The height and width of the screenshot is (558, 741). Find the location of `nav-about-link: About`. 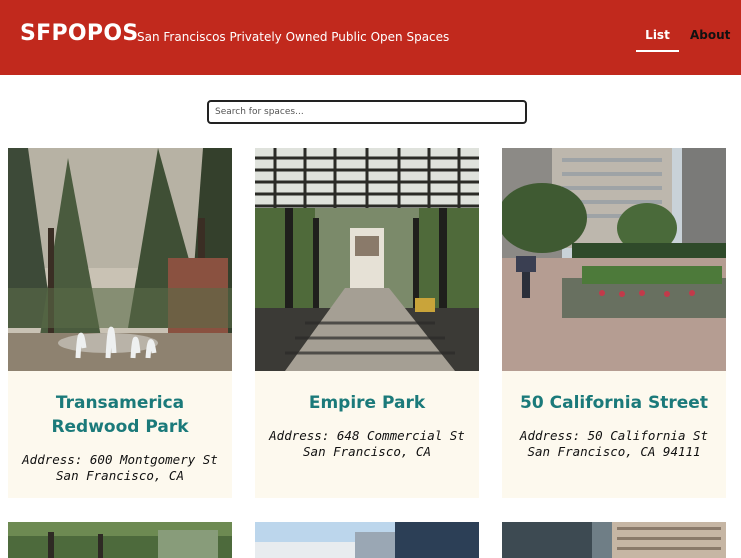

nav-about-link: About is located at coordinates (710, 35).